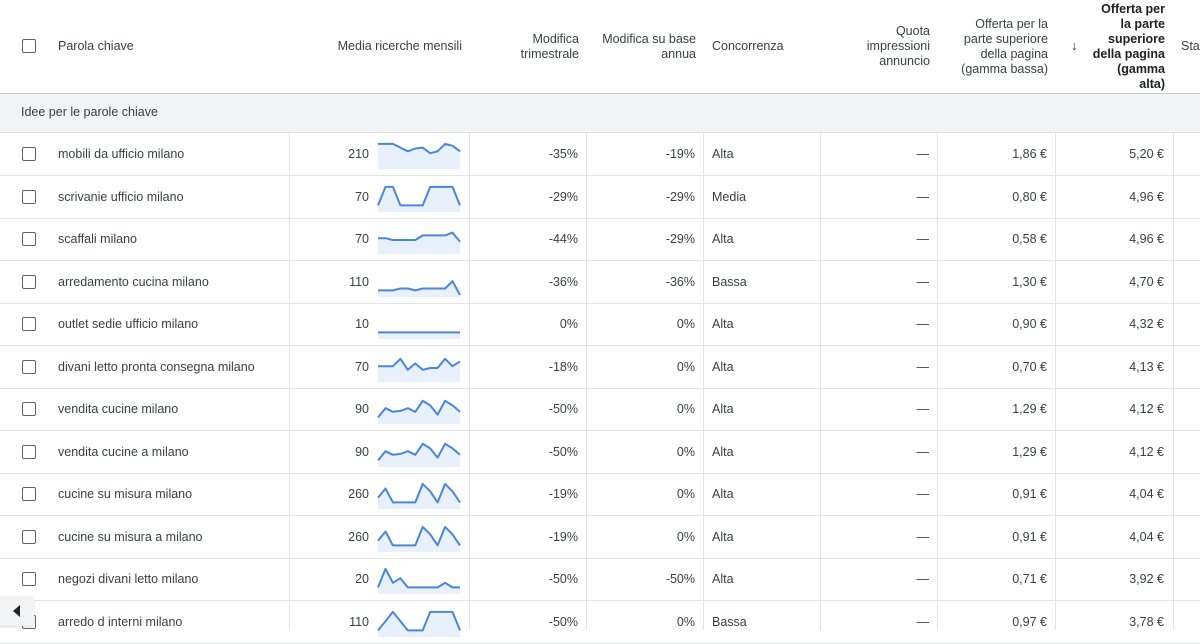 Image resolution: width=1200 pixels, height=644 pixels. What do you see at coordinates (1029, 579) in the screenshot?
I see `top-bid-low-cell: 0,71 €` at bounding box center [1029, 579].